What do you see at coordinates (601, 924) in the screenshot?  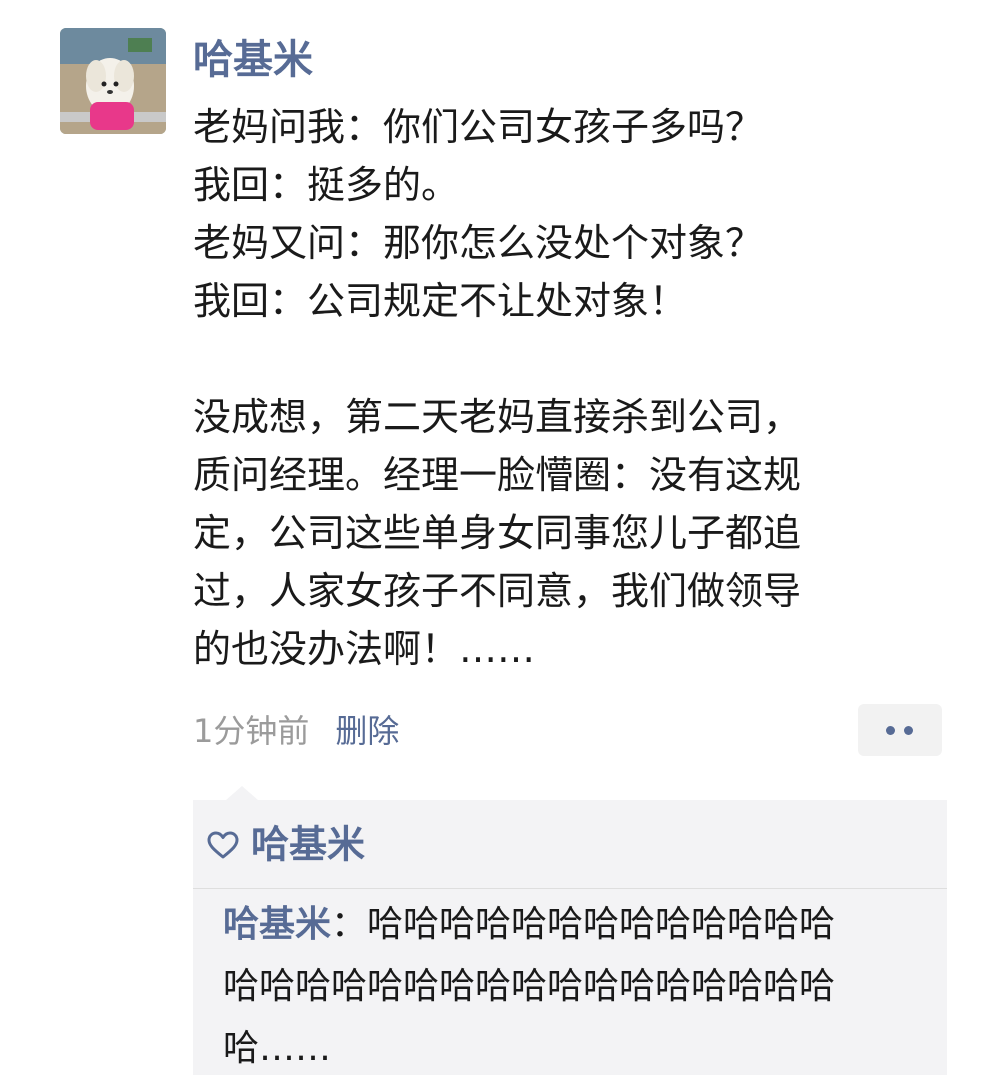 I see `comment-text-line: 哈哈哈哈哈哈哈哈哈哈哈哈哈` at bounding box center [601, 924].